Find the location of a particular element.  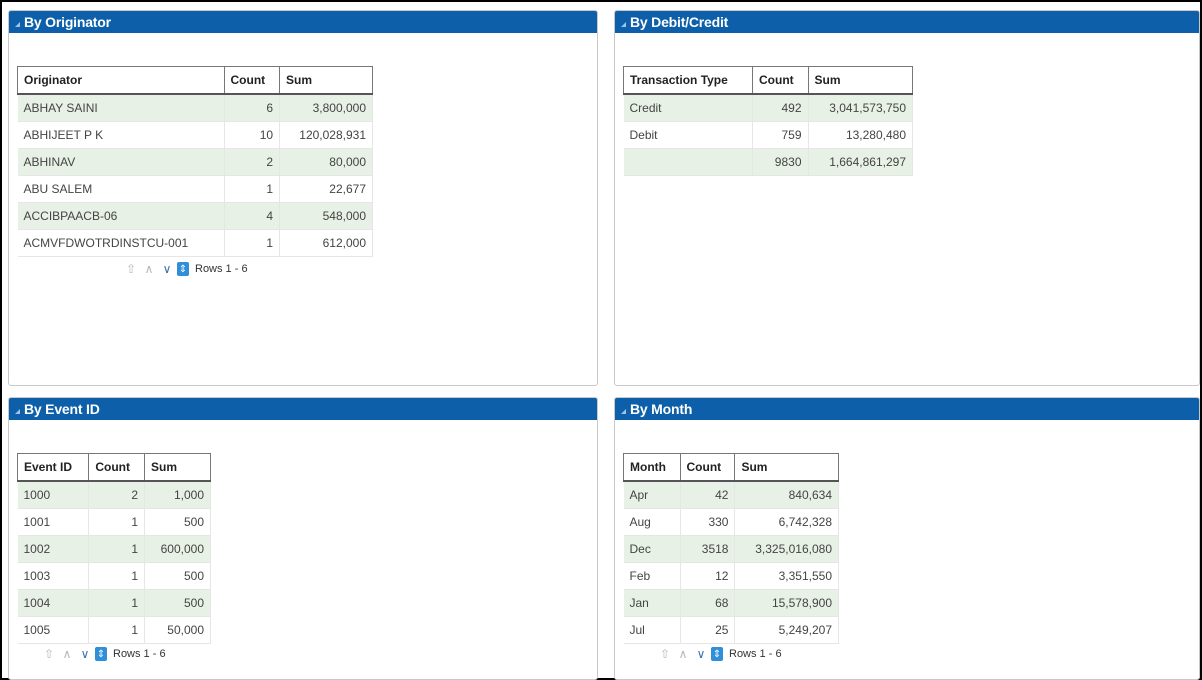

table-cell: 15,578,900 is located at coordinates (786, 603).